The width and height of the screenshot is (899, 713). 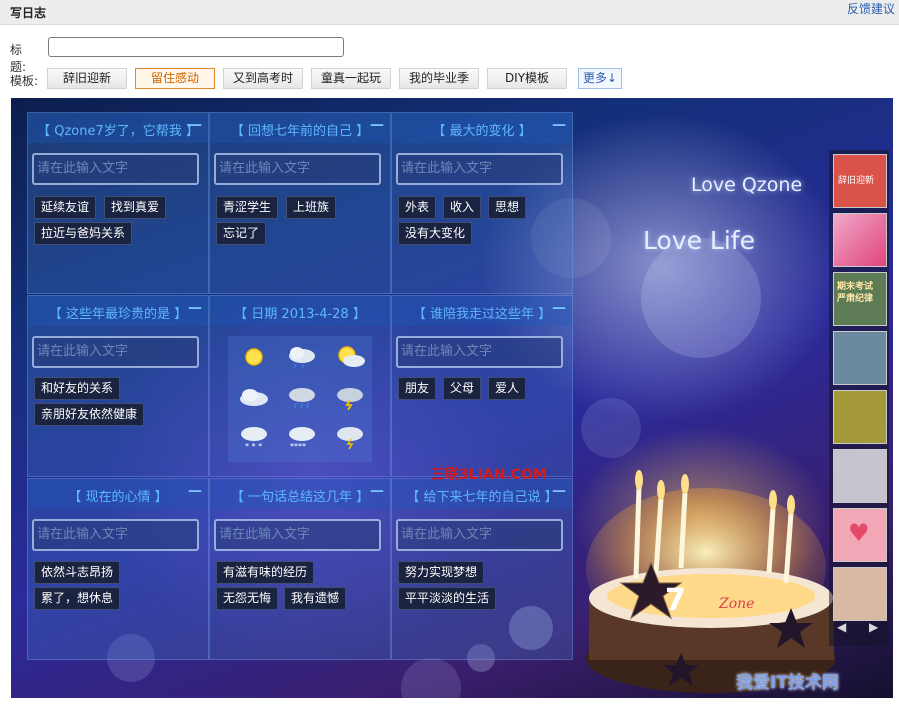 What do you see at coordinates (135, 207) in the screenshot?
I see `tag-option: 找到真爱` at bounding box center [135, 207].